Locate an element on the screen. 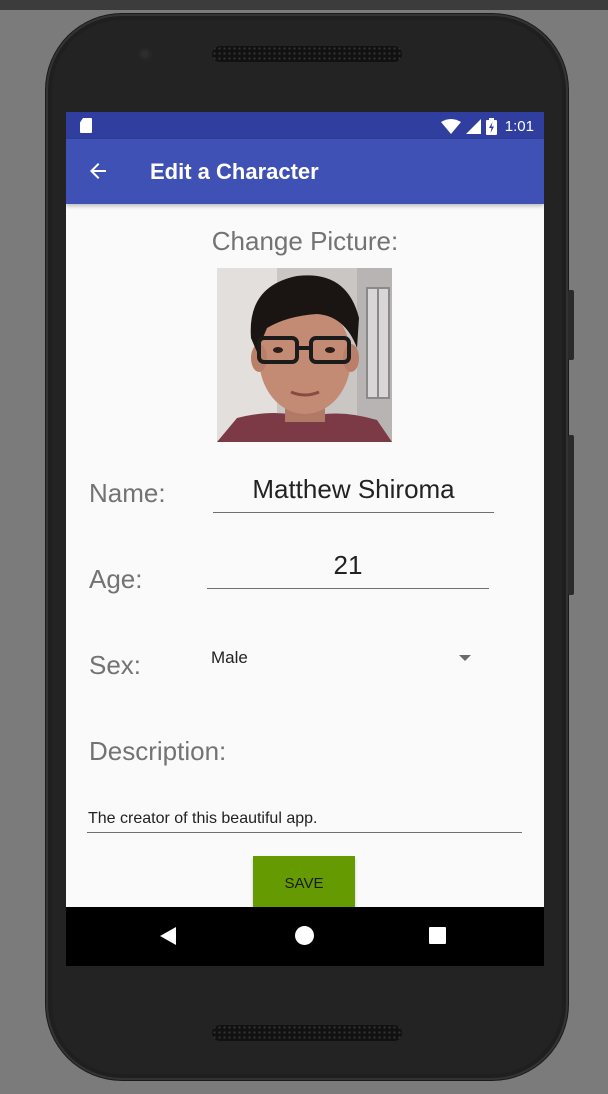 This screenshot has height=1094, width=608. nav-home-icon is located at coordinates (304, 935).